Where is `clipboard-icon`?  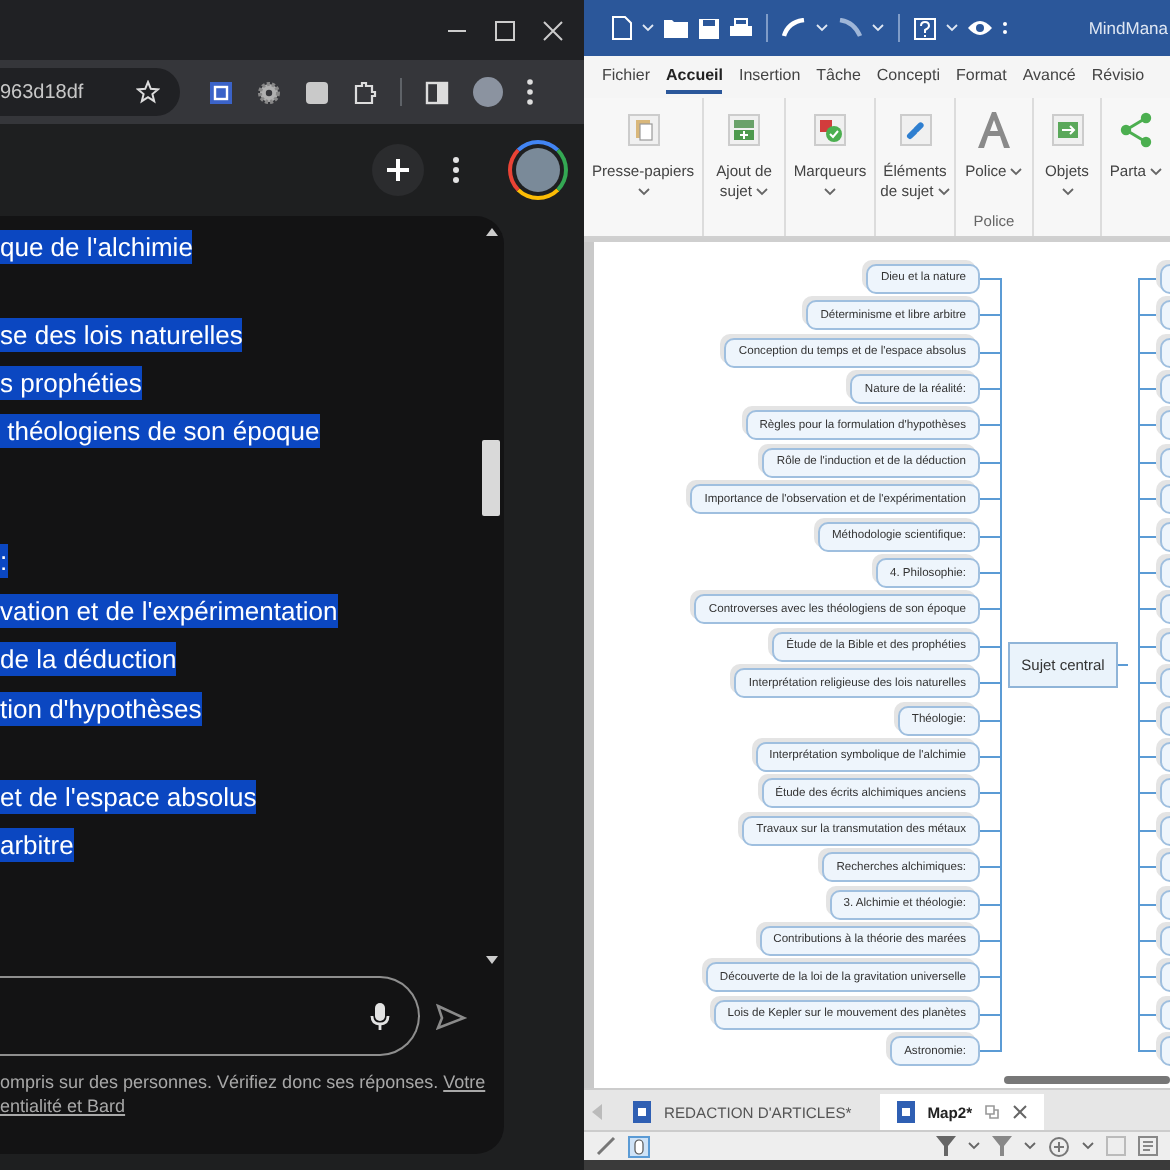
clipboard-icon is located at coordinates (643, 130).